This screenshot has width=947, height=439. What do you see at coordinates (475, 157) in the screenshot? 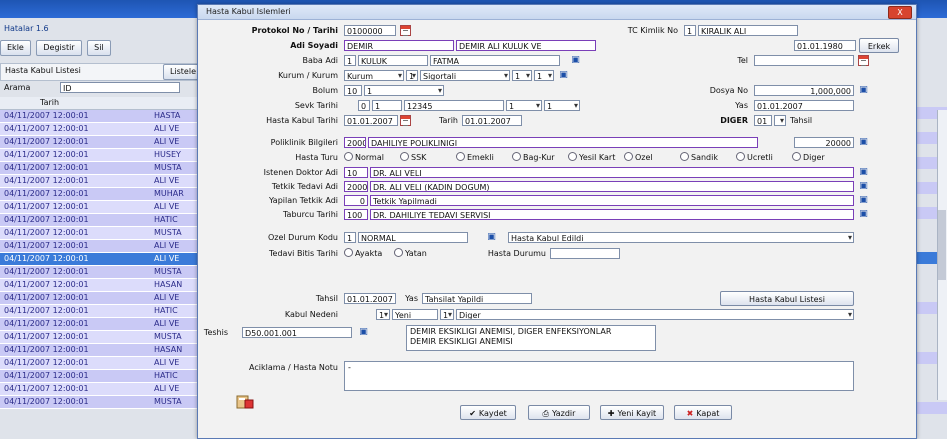
I see `hasta-turu-option: Emekli` at bounding box center [475, 157].